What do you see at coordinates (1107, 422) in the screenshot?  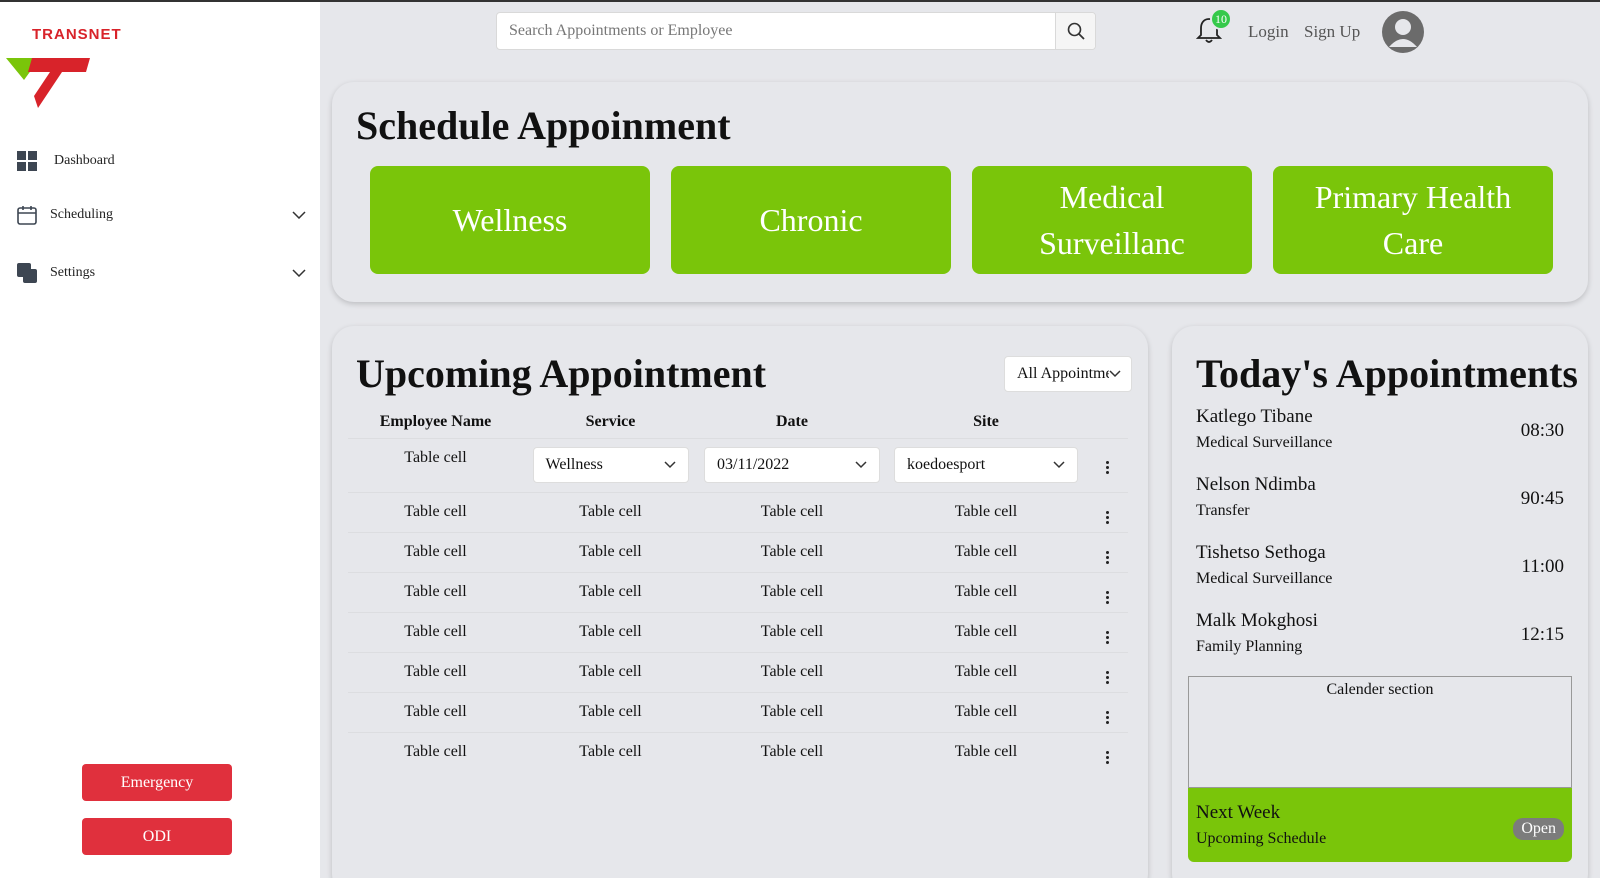 I see `column-header-actions` at bounding box center [1107, 422].